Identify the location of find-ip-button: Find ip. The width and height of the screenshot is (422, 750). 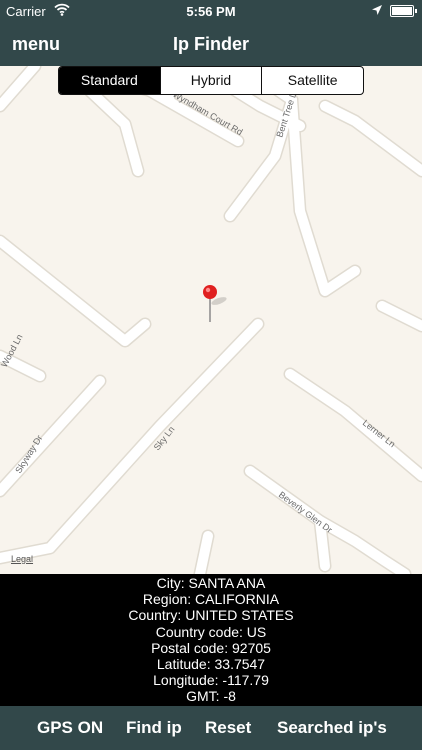
(154, 728).